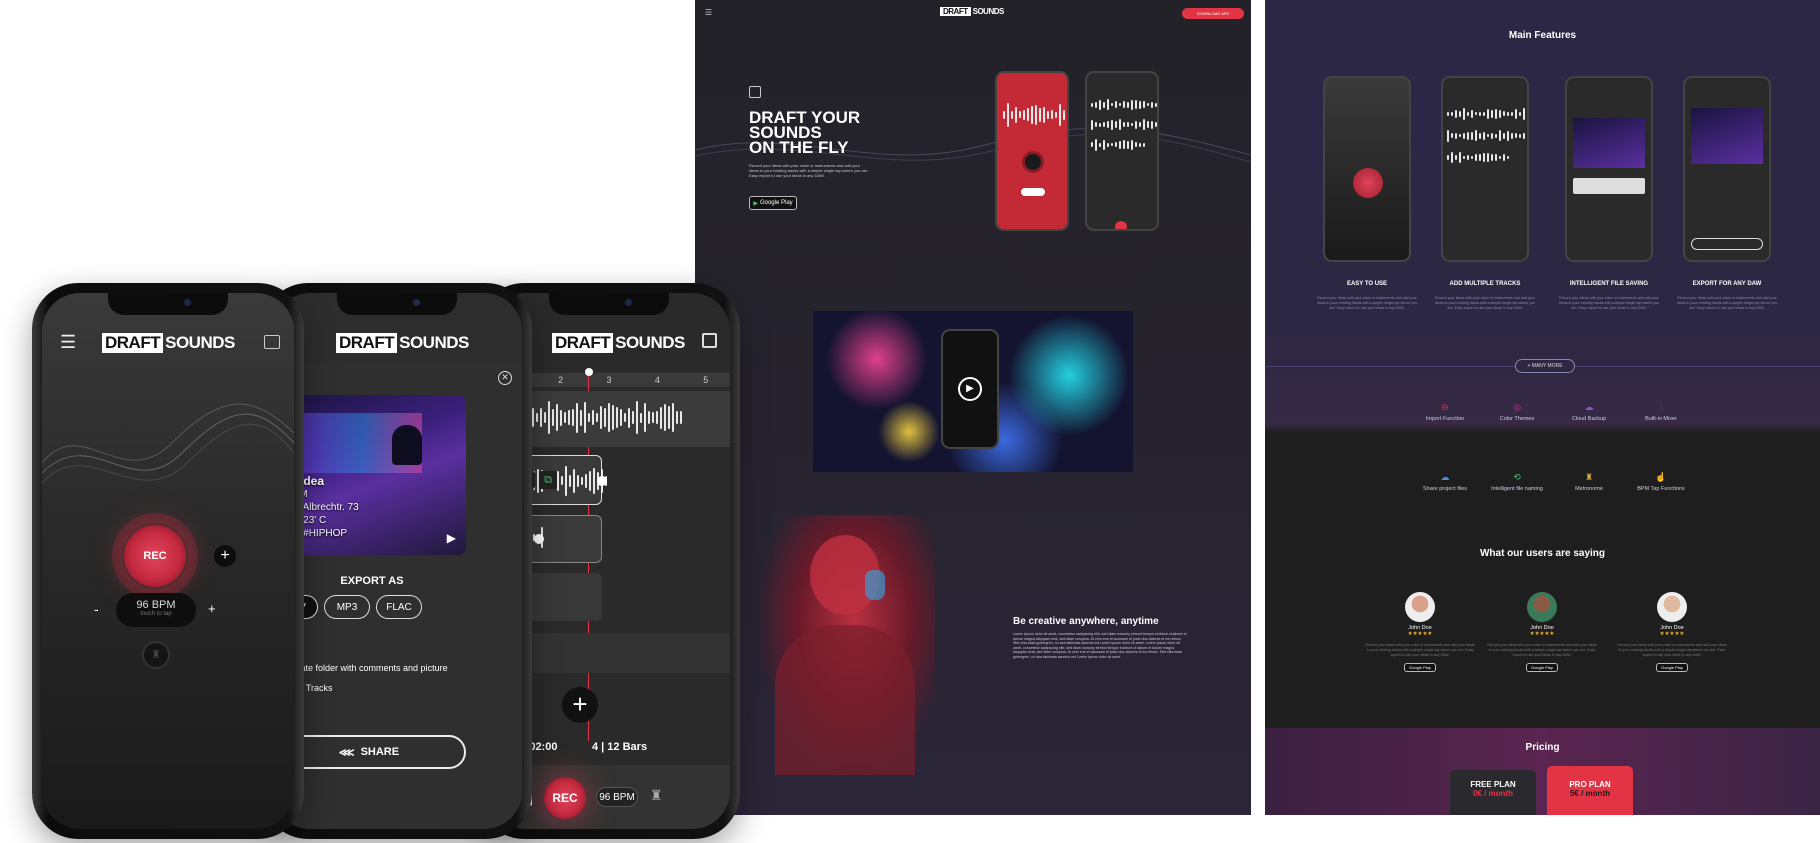 Image resolution: width=1820 pixels, height=843 pixels. Describe the element at coordinates (1590, 790) in the screenshot. I see `pro-plan-card: PRO PLAN 5€ / month` at that location.